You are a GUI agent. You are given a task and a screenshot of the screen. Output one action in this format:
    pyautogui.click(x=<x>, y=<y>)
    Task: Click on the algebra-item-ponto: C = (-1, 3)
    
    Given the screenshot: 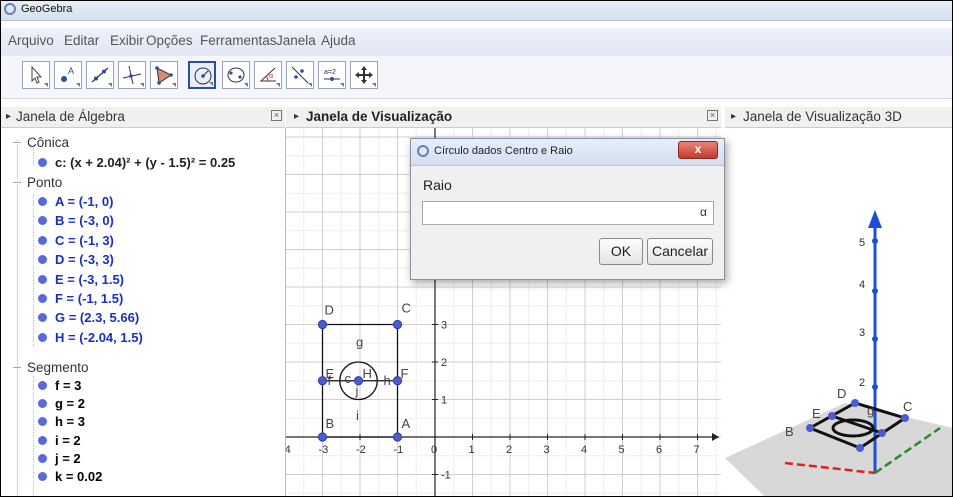 What is the action you would take?
    pyautogui.click(x=76, y=240)
    